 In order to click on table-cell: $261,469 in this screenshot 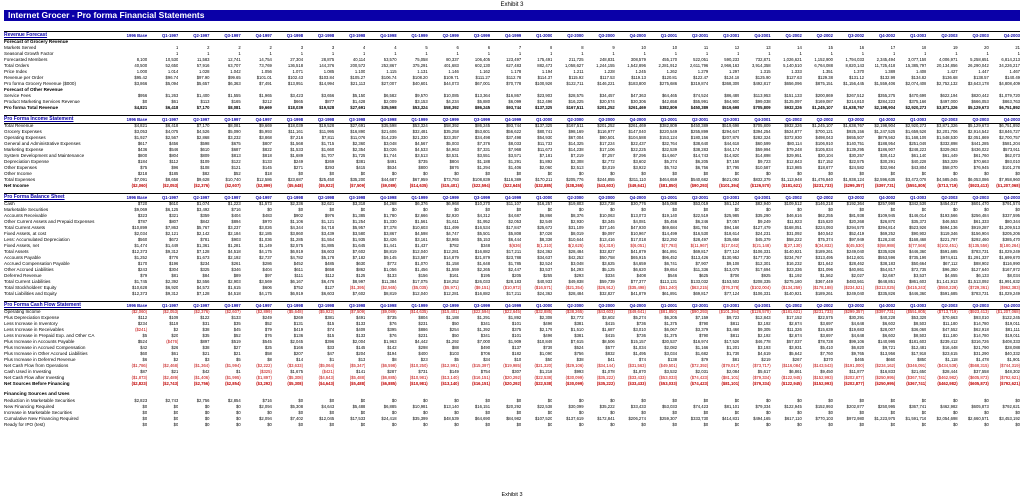, I will do `click(637, 107)`.